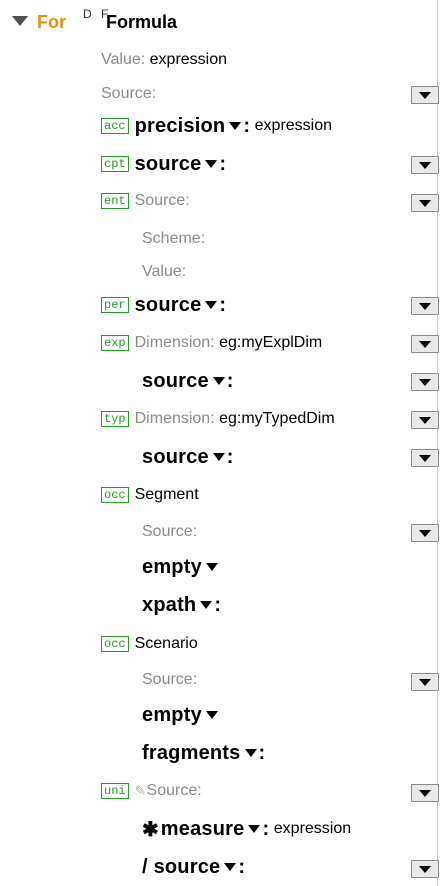  I want to click on cpt-badge: cpt, so click(115, 164).